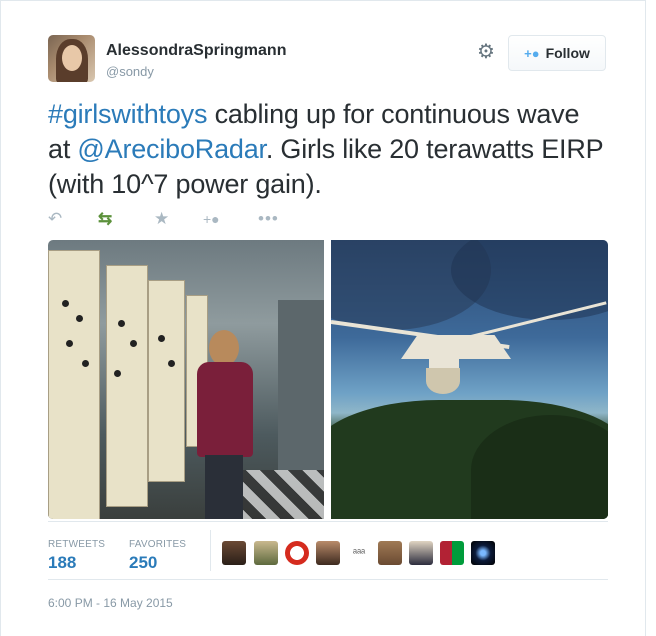  I want to click on favorites-count: 250, so click(143, 562).